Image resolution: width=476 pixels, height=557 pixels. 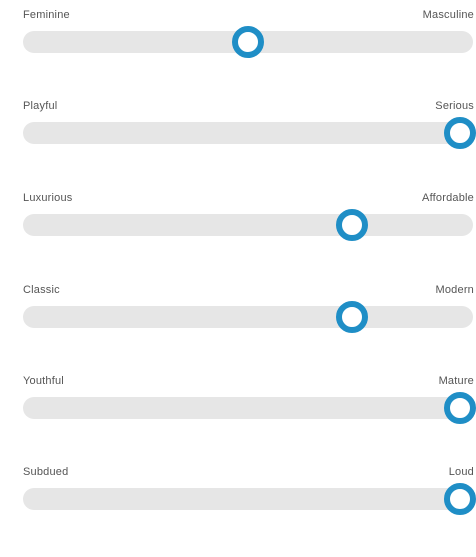 I want to click on slider-right-label: Serious, so click(x=454, y=106).